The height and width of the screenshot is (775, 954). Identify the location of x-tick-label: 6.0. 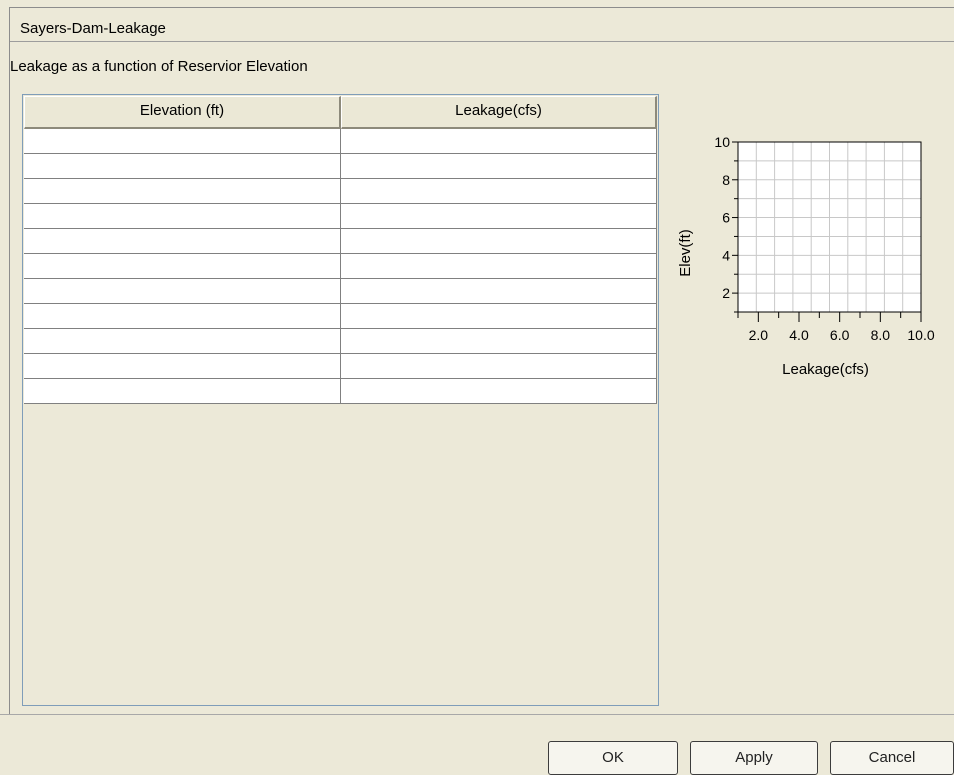
(840, 335).